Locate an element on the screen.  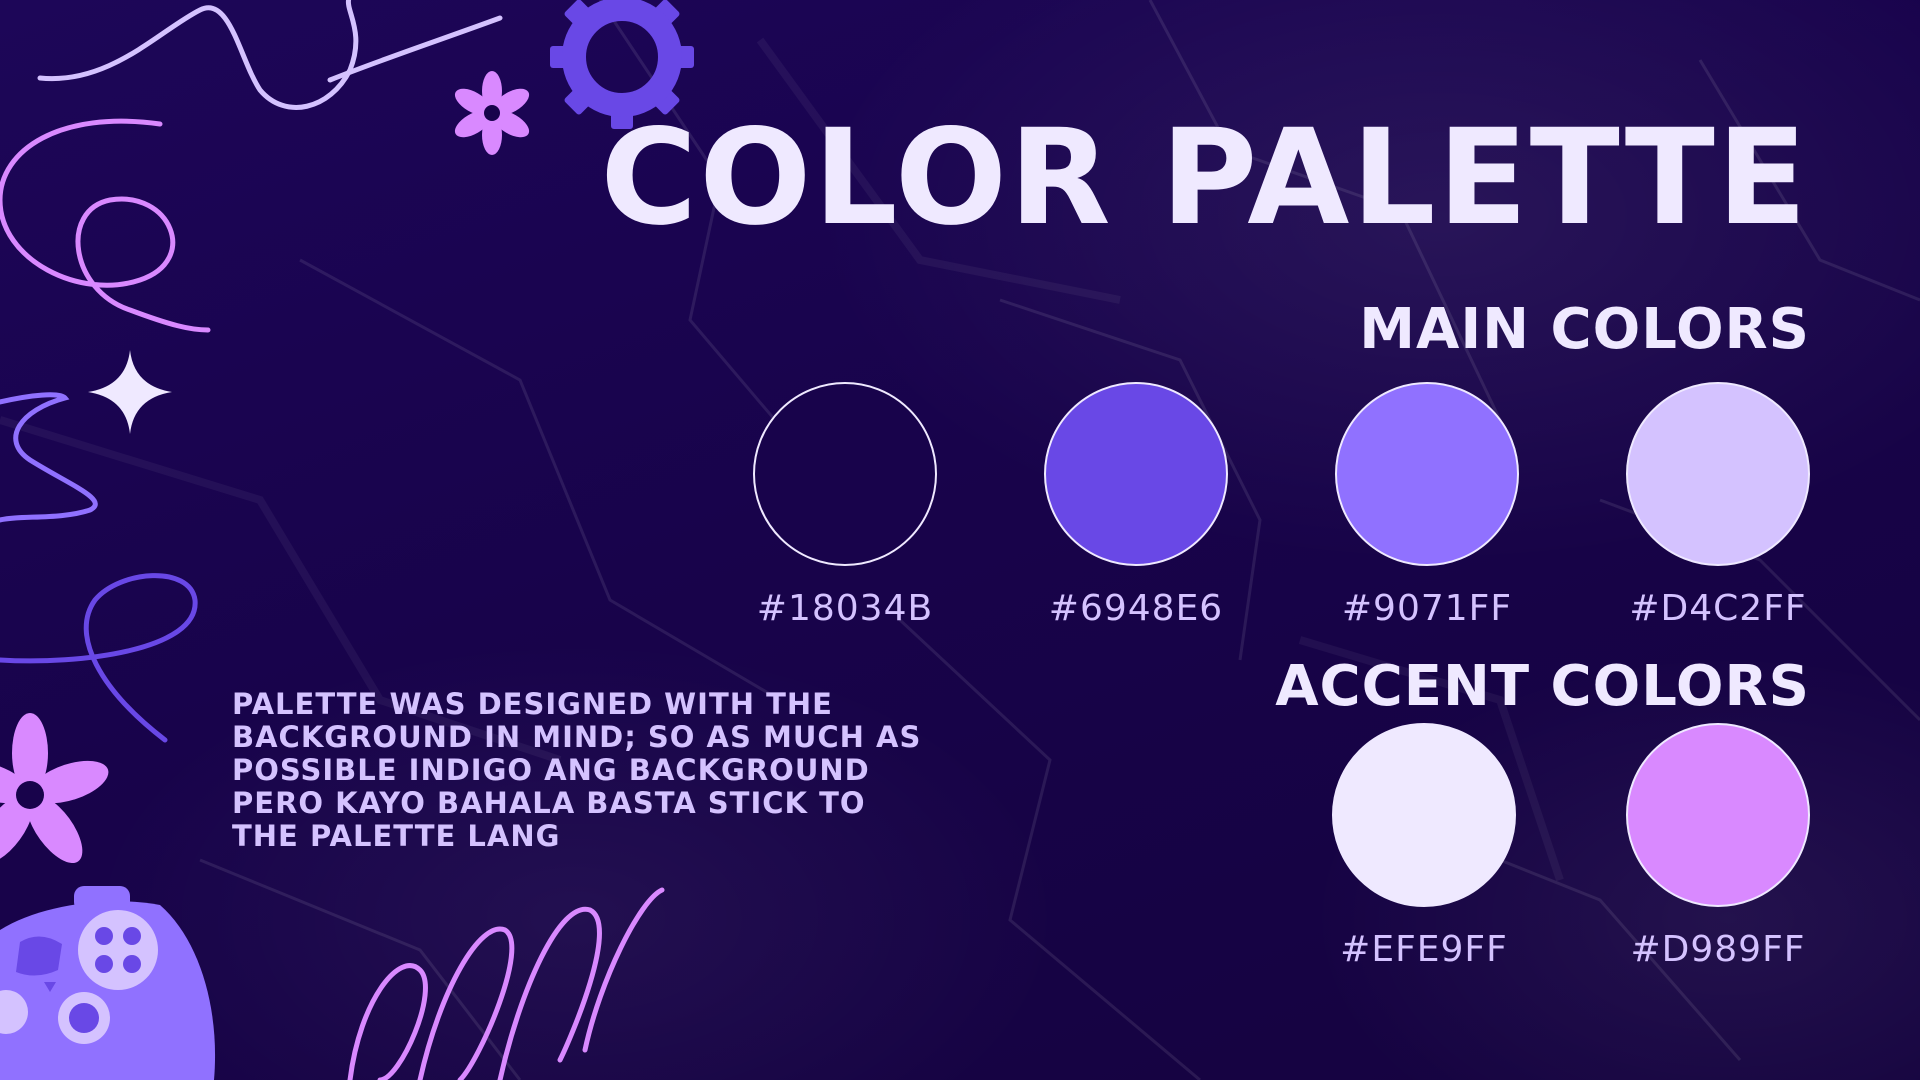
color-swatch: #D4C2FF is located at coordinates (1718, 505).